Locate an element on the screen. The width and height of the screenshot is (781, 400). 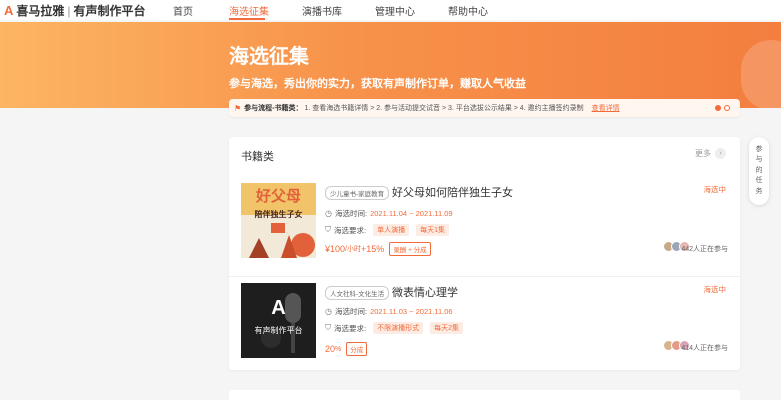
book-title: 好父母如何陪伴独生子女 is located at coordinates (452, 192).